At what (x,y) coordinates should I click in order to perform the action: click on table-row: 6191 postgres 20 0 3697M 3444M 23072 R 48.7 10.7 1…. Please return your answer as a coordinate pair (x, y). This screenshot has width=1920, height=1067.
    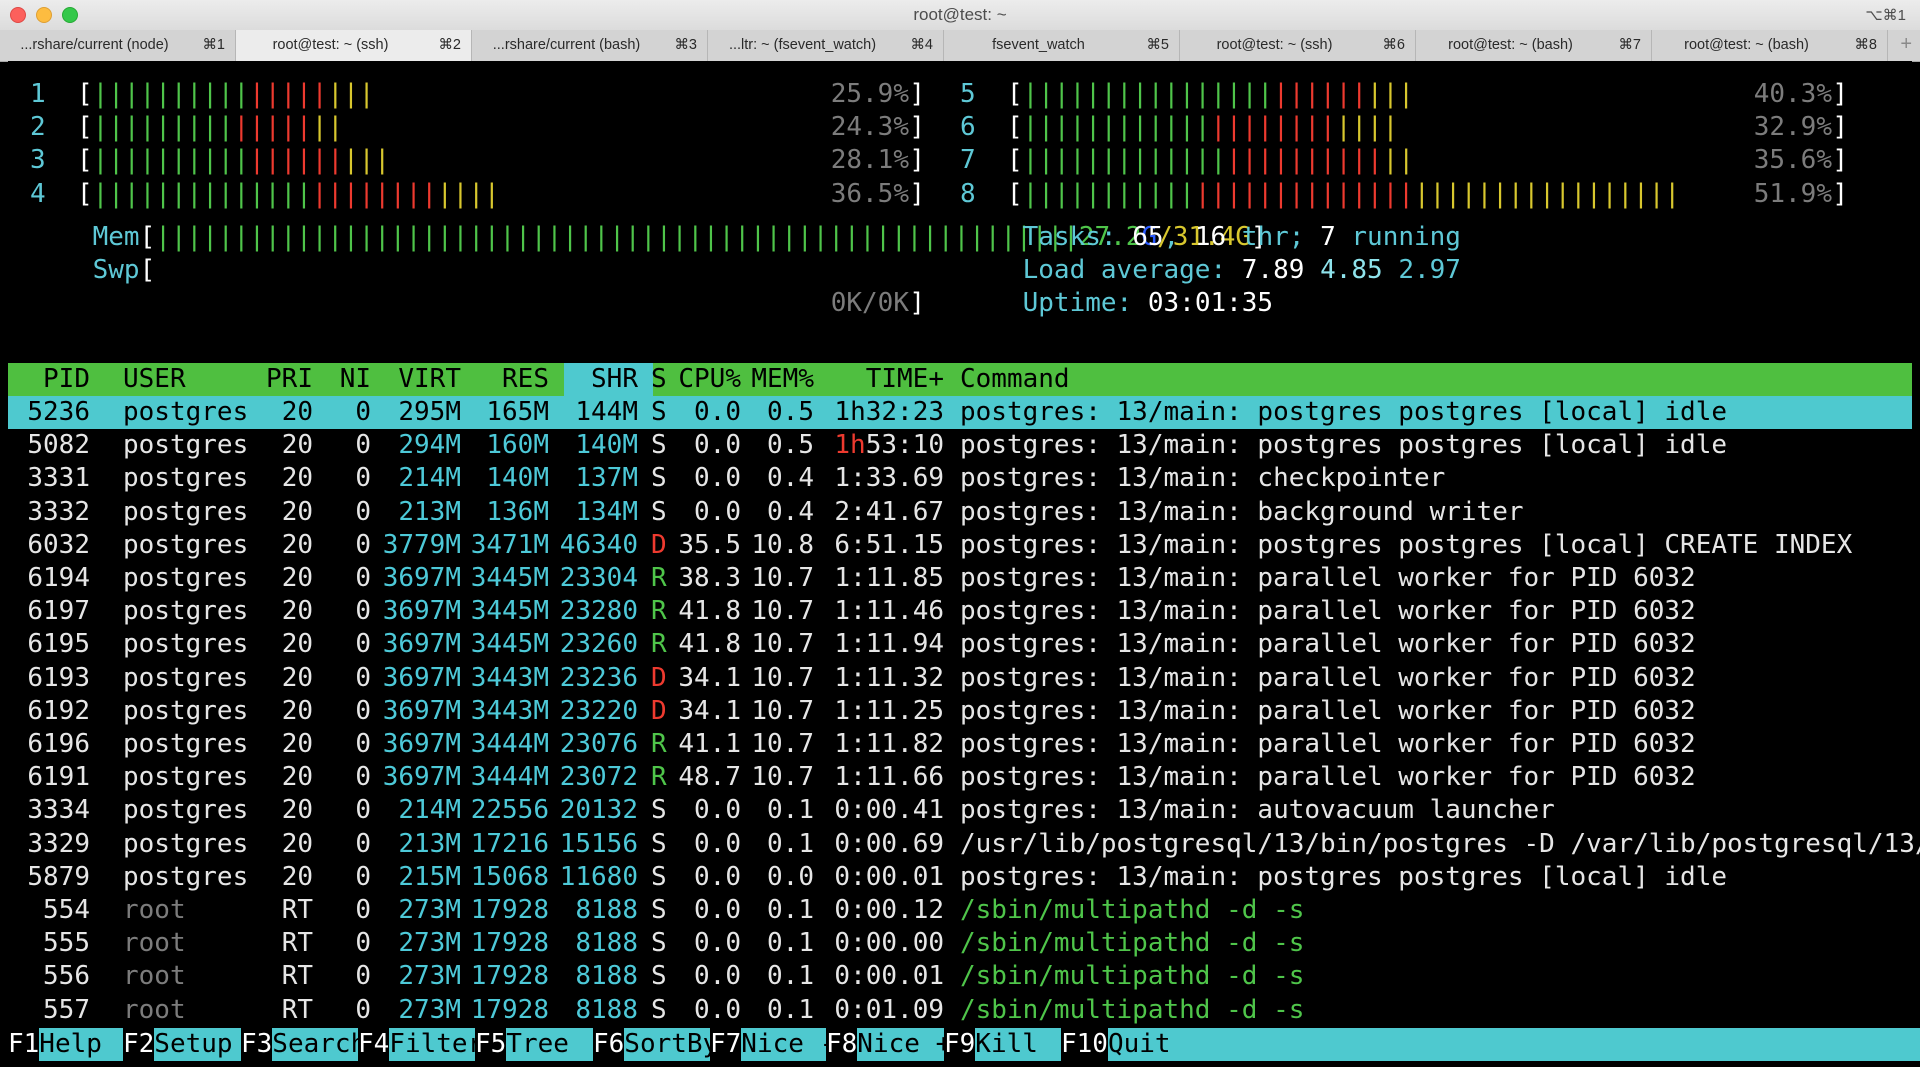
    Looking at the image, I should click on (960, 777).